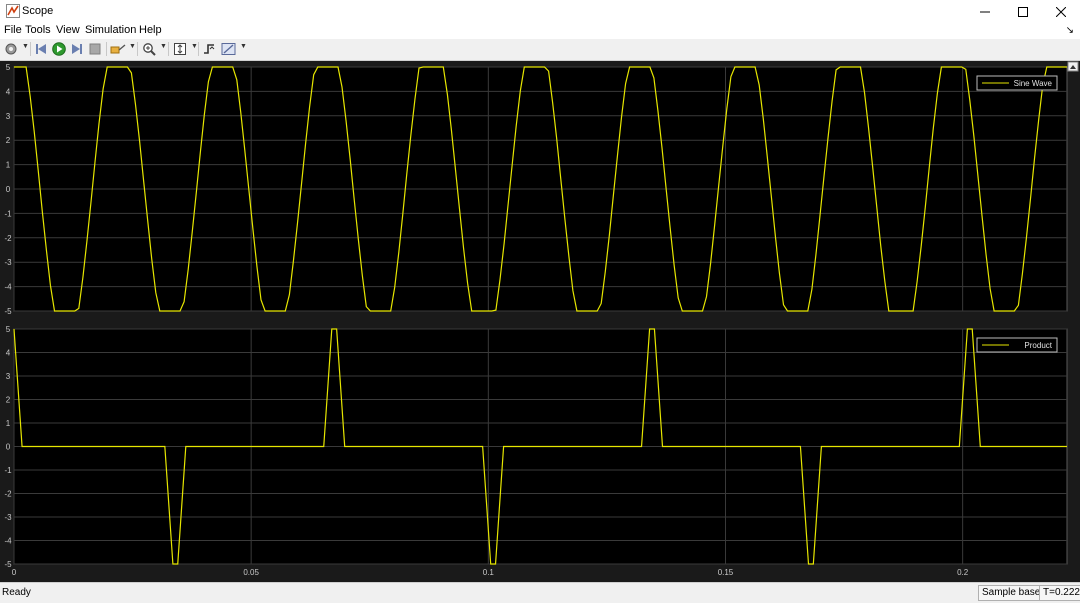  What do you see at coordinates (1073, 66) in the screenshot?
I see `undock-button` at bounding box center [1073, 66].